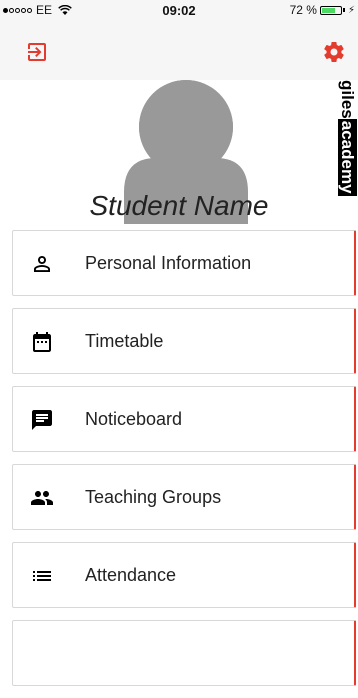  Describe the element at coordinates (42, 264) in the screenshot. I see `person-icon` at that location.